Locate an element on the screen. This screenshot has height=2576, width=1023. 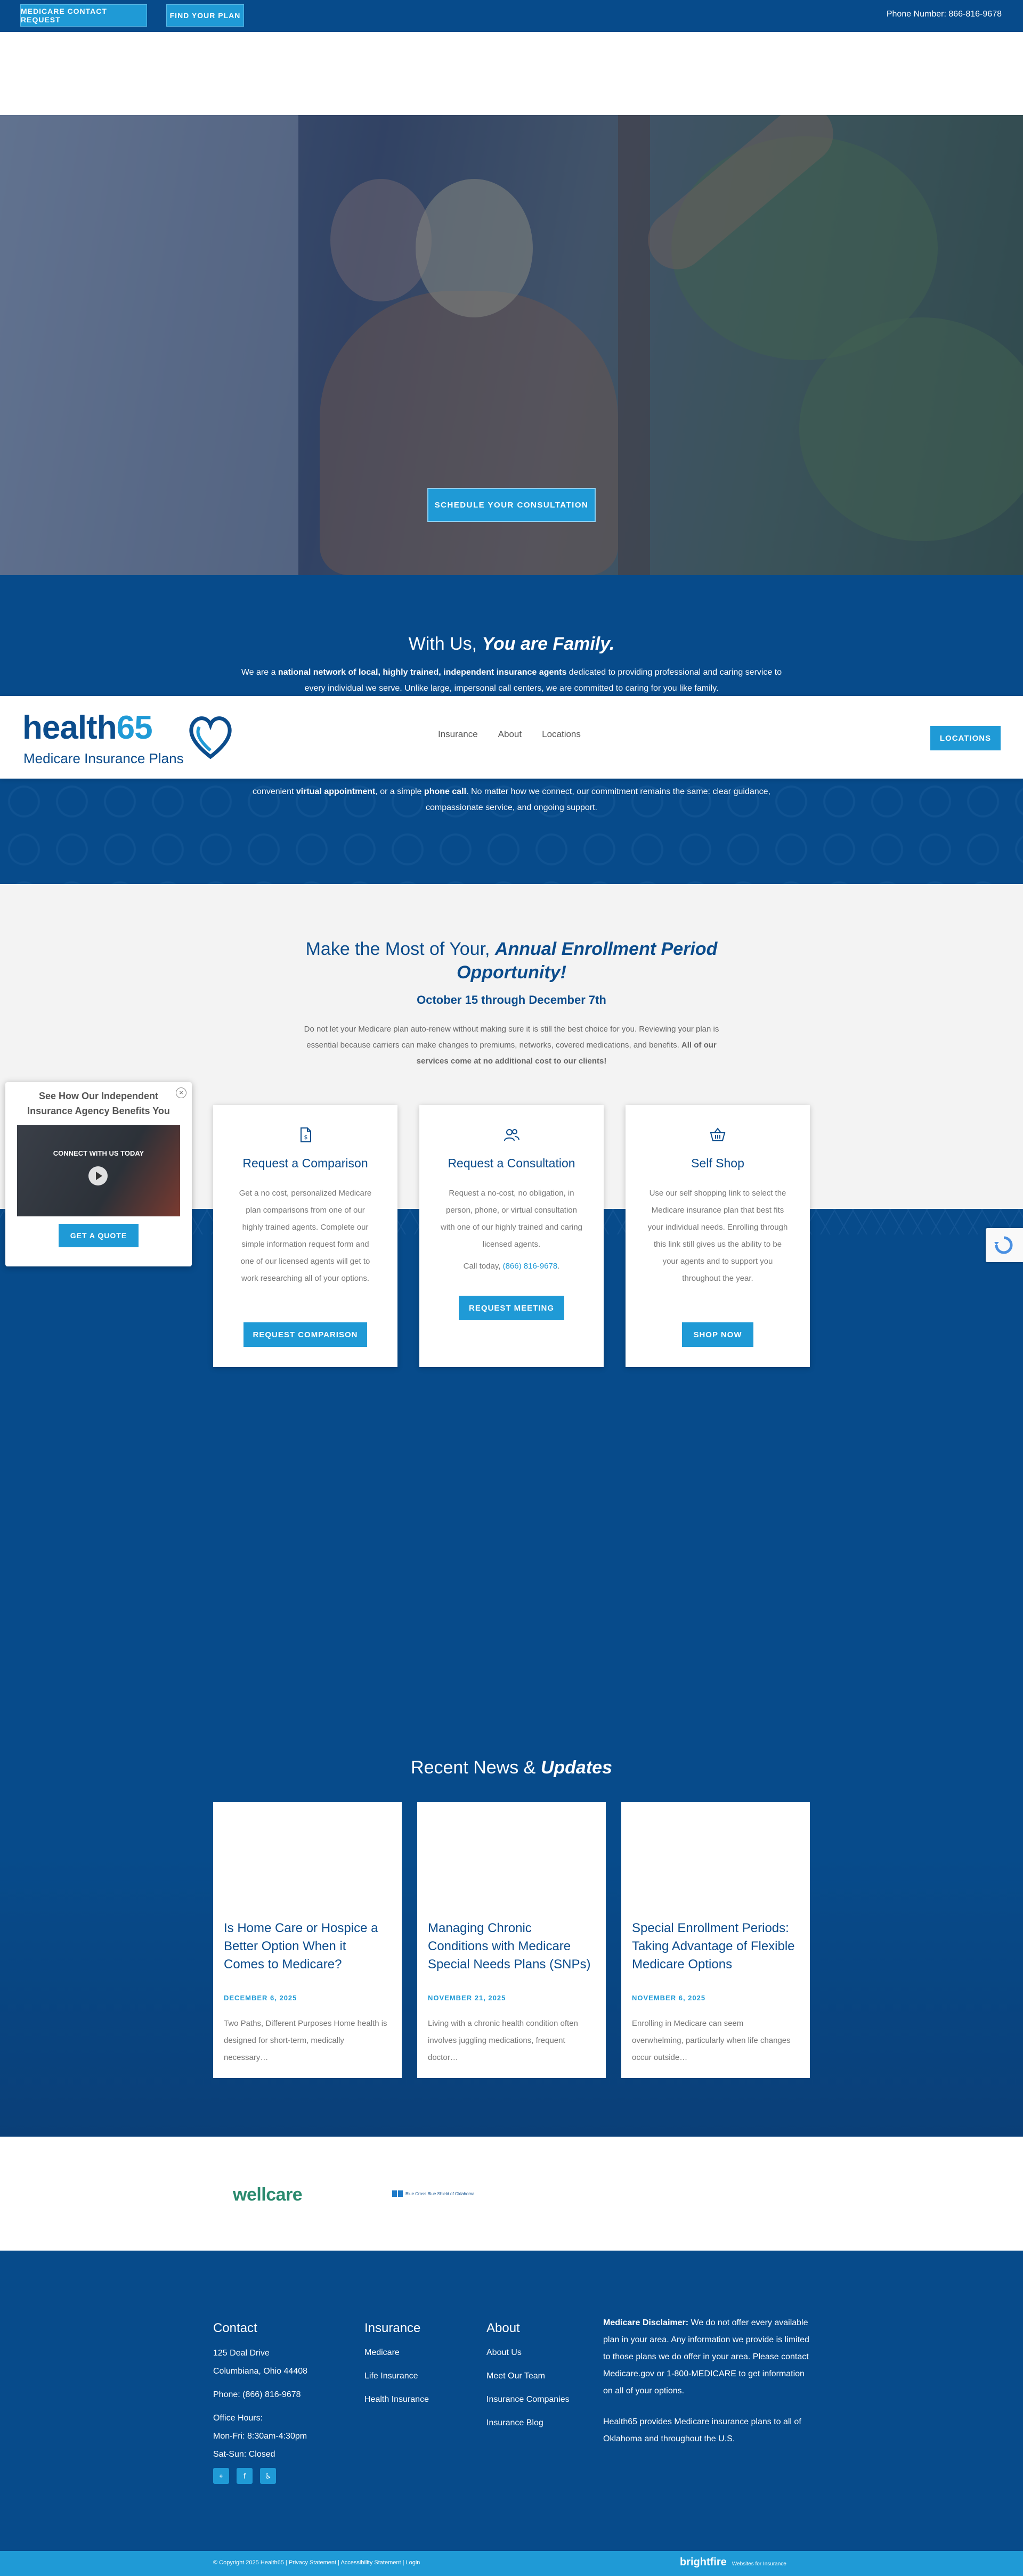
footer-link-meet-our-team: Meet Our Team is located at coordinates (528, 2376).